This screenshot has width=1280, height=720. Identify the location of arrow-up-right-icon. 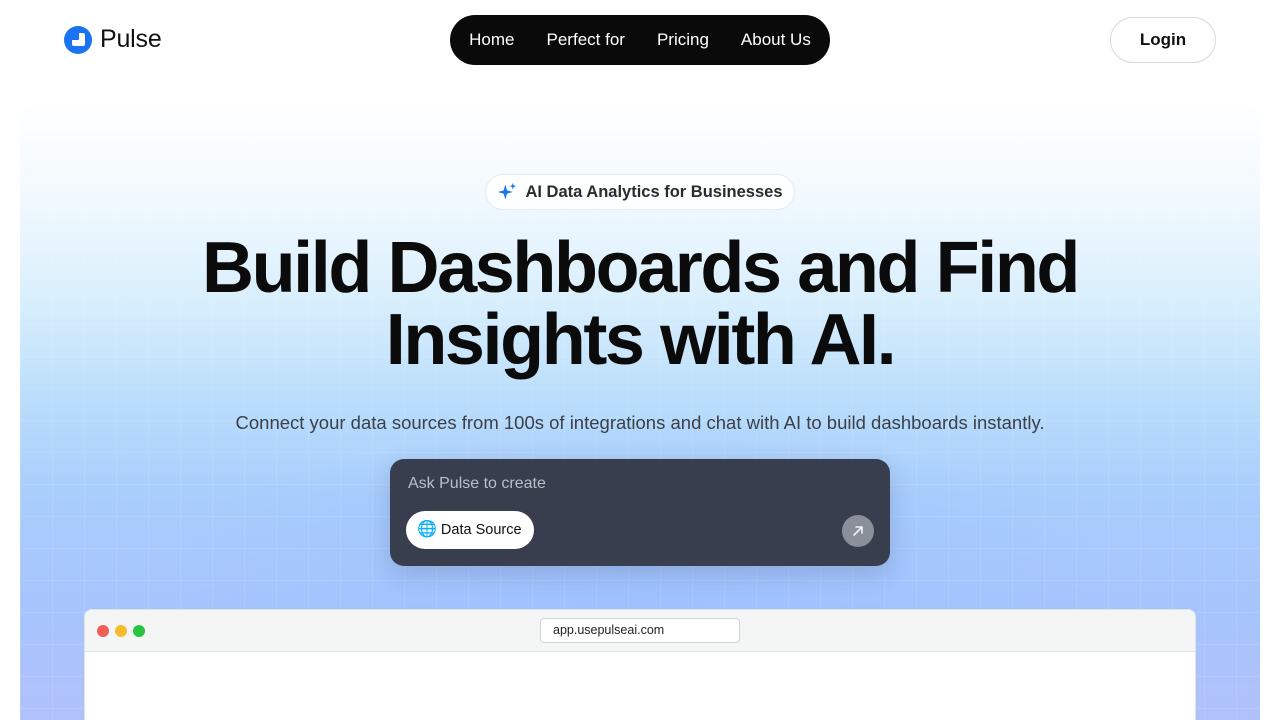
(858, 531).